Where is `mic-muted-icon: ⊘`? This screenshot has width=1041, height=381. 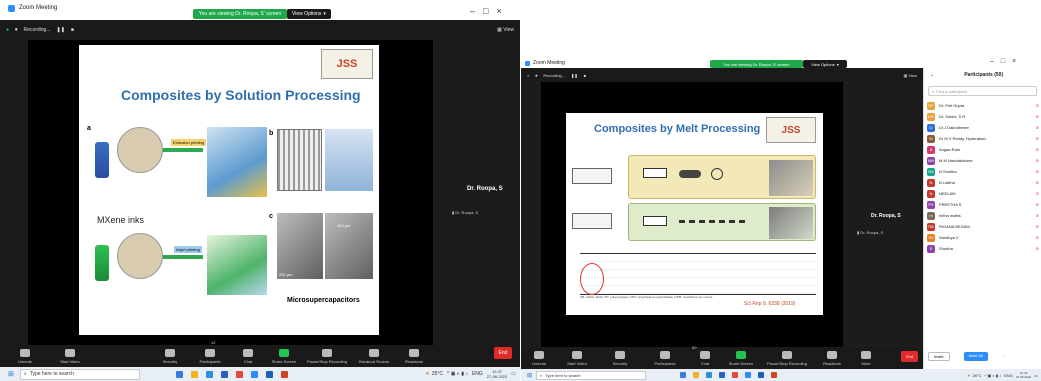
mic-muted-icon: ⊘ is located at coordinates (1037, 149).